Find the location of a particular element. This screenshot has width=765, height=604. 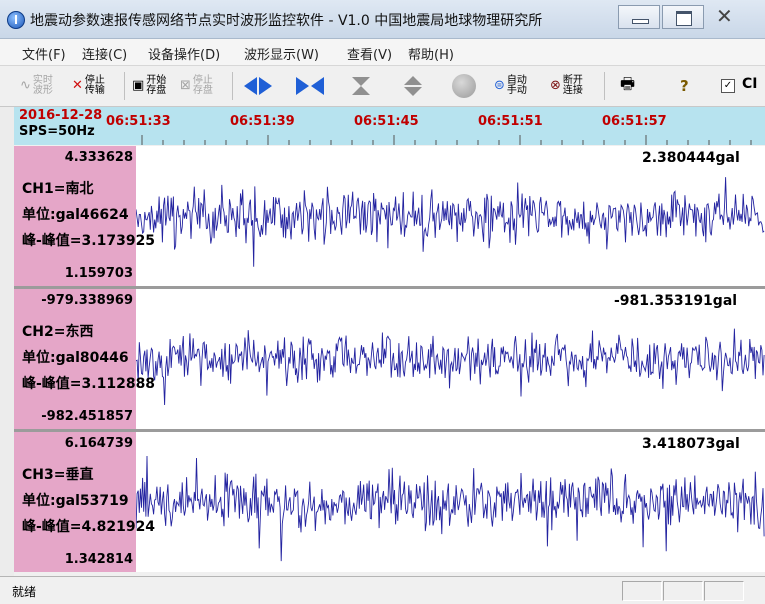

menu-connect: 连接(C) is located at coordinates (104, 53).